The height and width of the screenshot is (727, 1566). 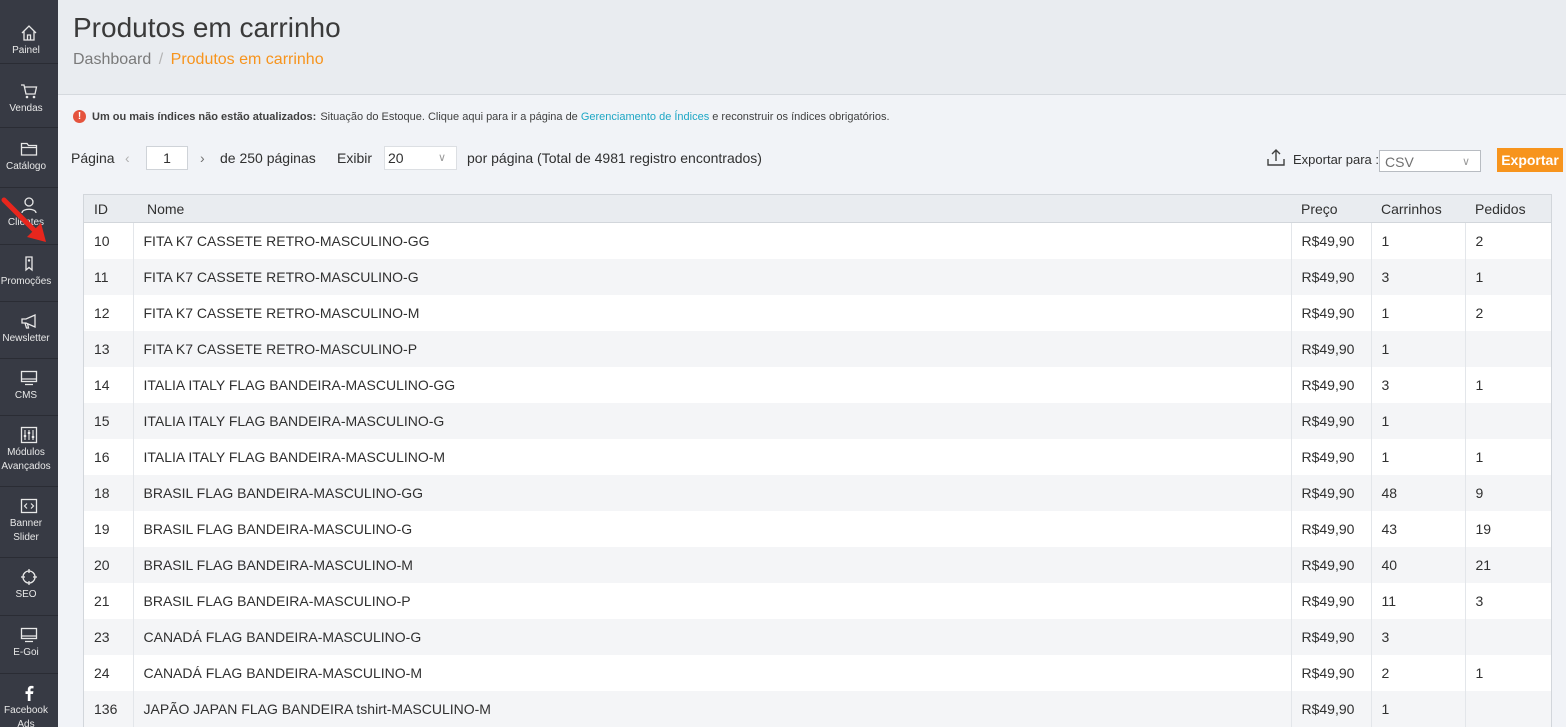 I want to click on warning-icon: !, so click(x=79, y=116).